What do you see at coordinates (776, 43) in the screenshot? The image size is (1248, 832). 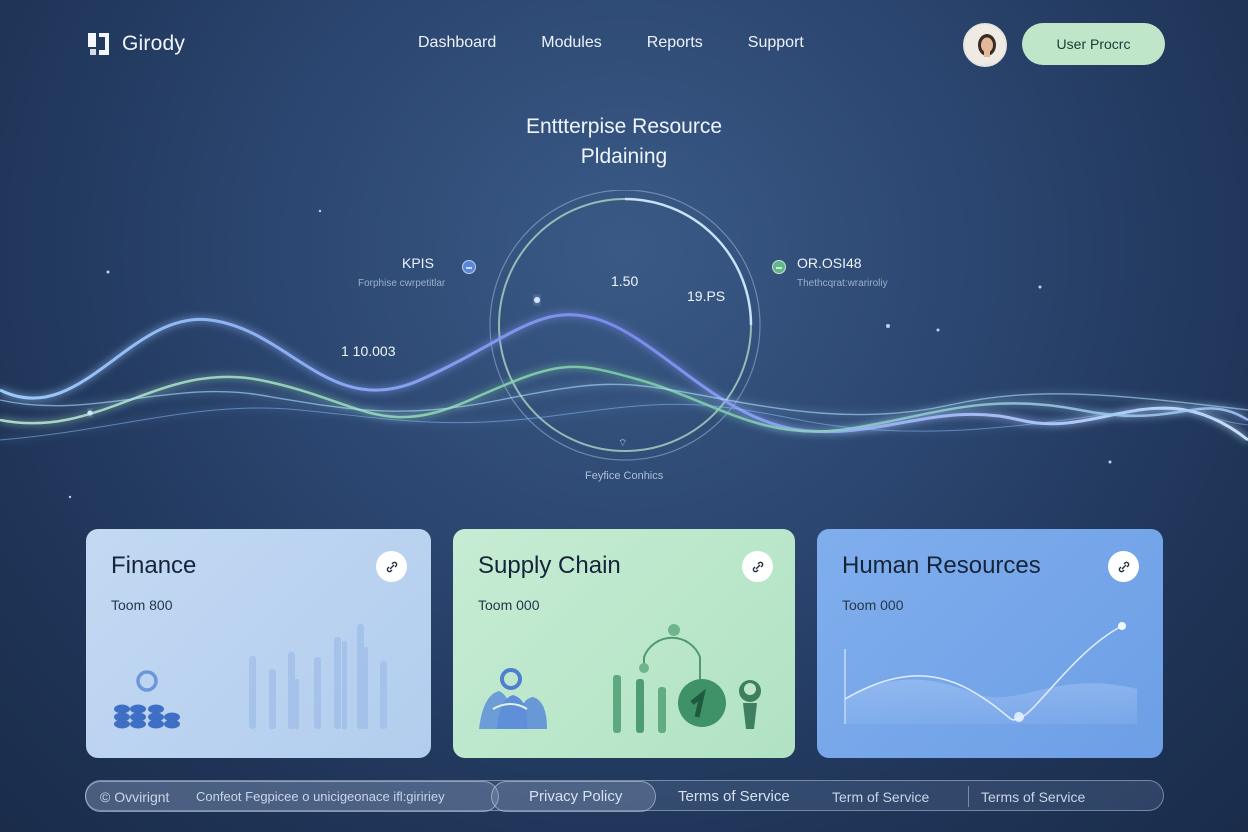 I see `nav-support: Support` at bounding box center [776, 43].